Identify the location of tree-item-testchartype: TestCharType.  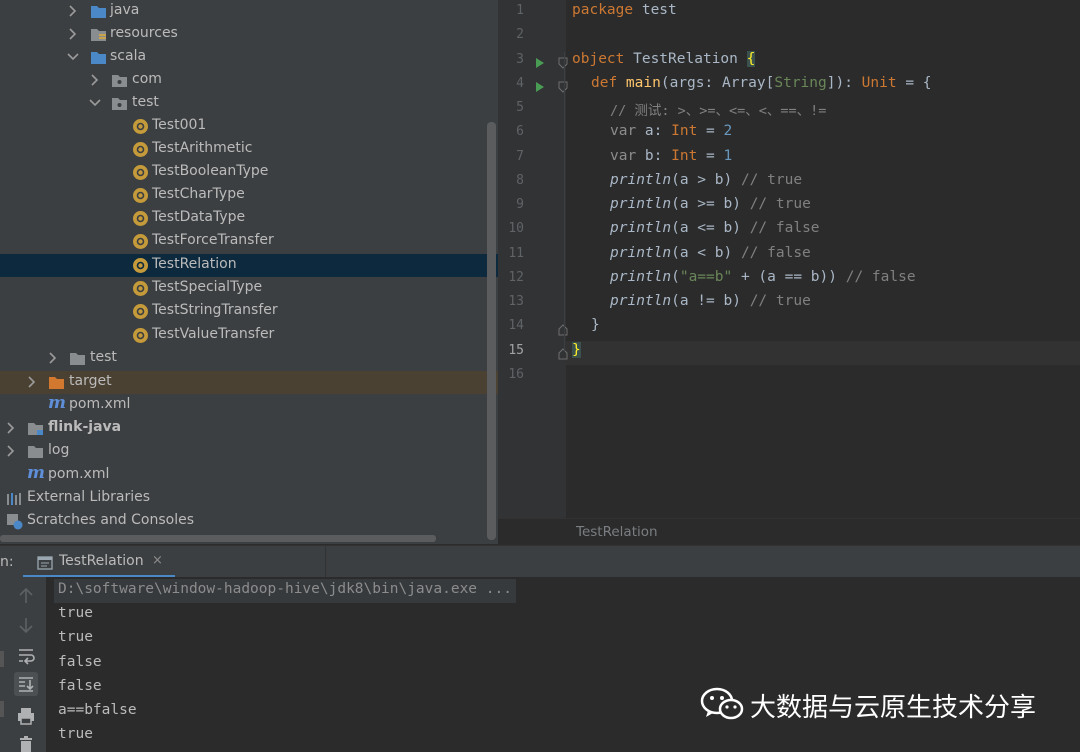
(249, 195).